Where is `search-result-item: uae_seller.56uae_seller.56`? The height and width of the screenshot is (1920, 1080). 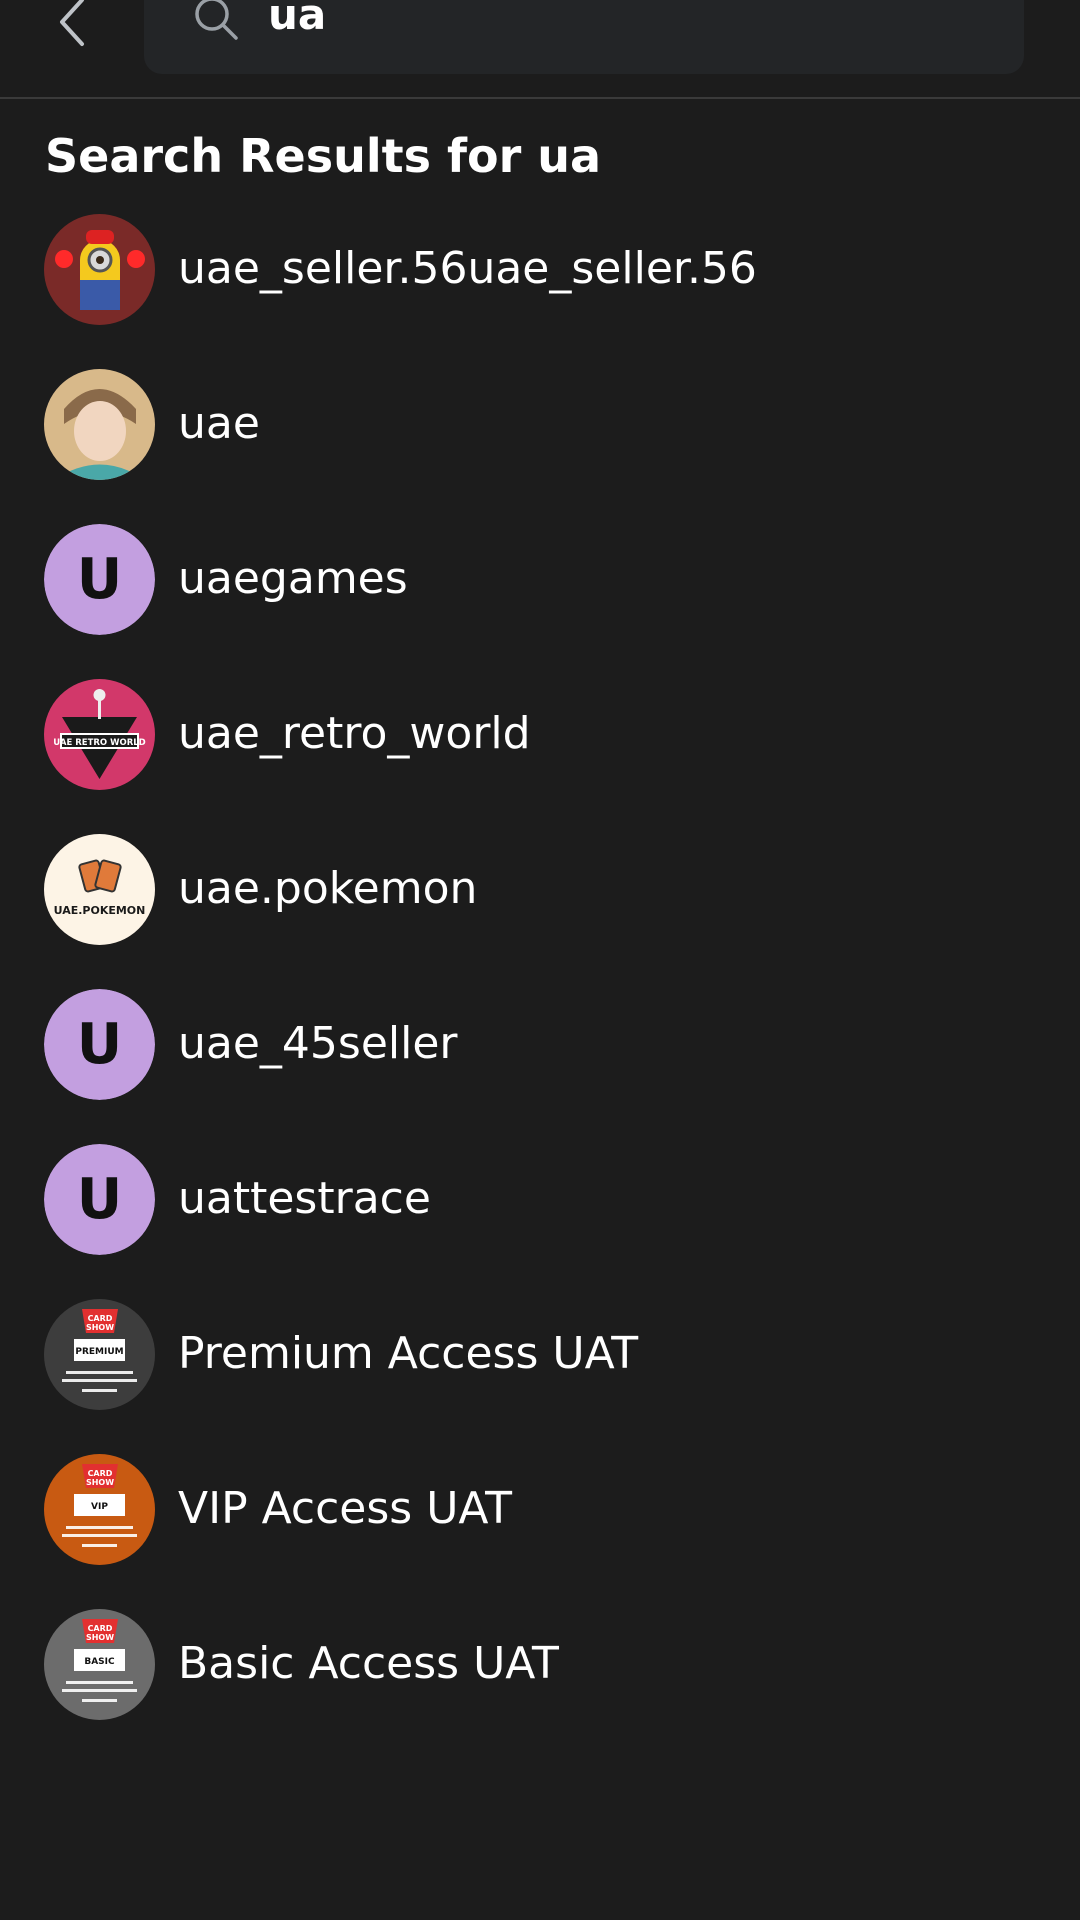 search-result-item: uae_seller.56uae_seller.56 is located at coordinates (540, 285).